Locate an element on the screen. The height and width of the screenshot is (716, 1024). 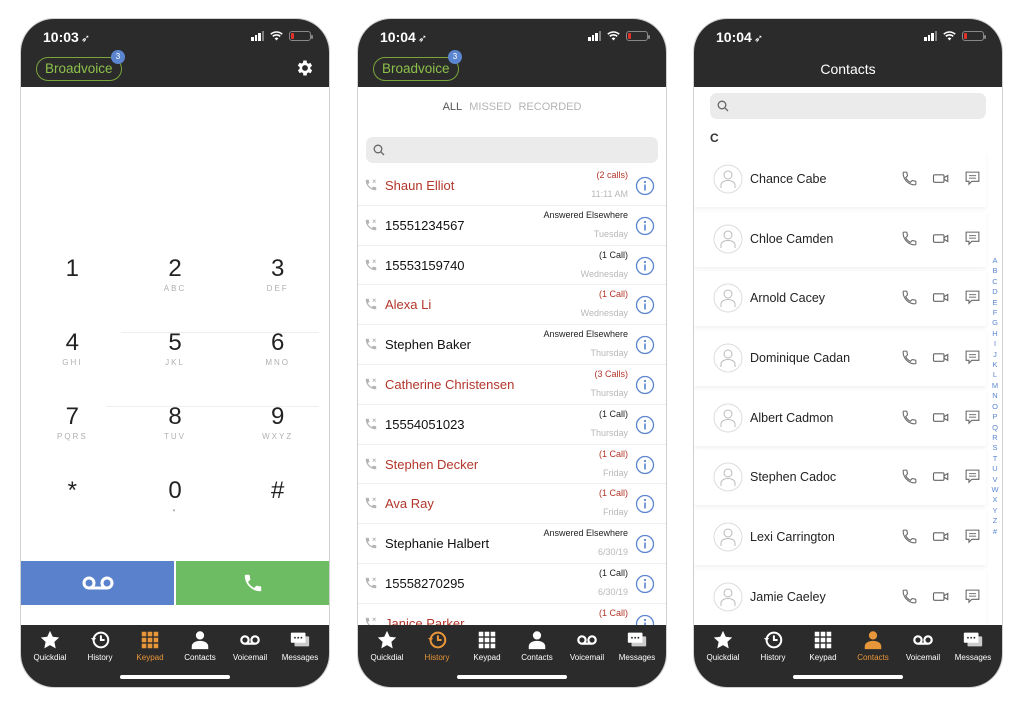
index-letter: X is located at coordinates (994, 500).